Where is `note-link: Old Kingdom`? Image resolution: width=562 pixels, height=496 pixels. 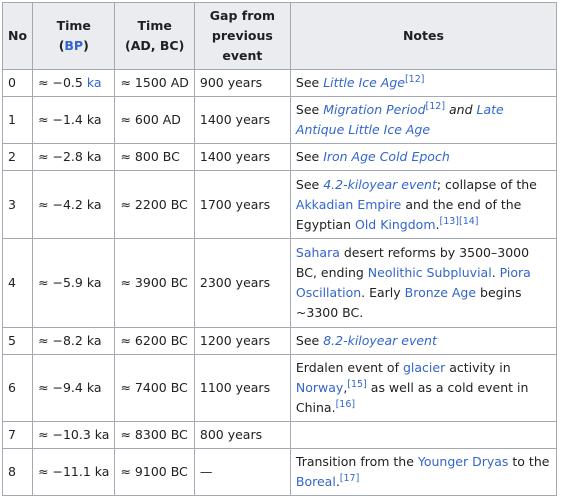
note-link: Old Kingdom is located at coordinates (395, 224).